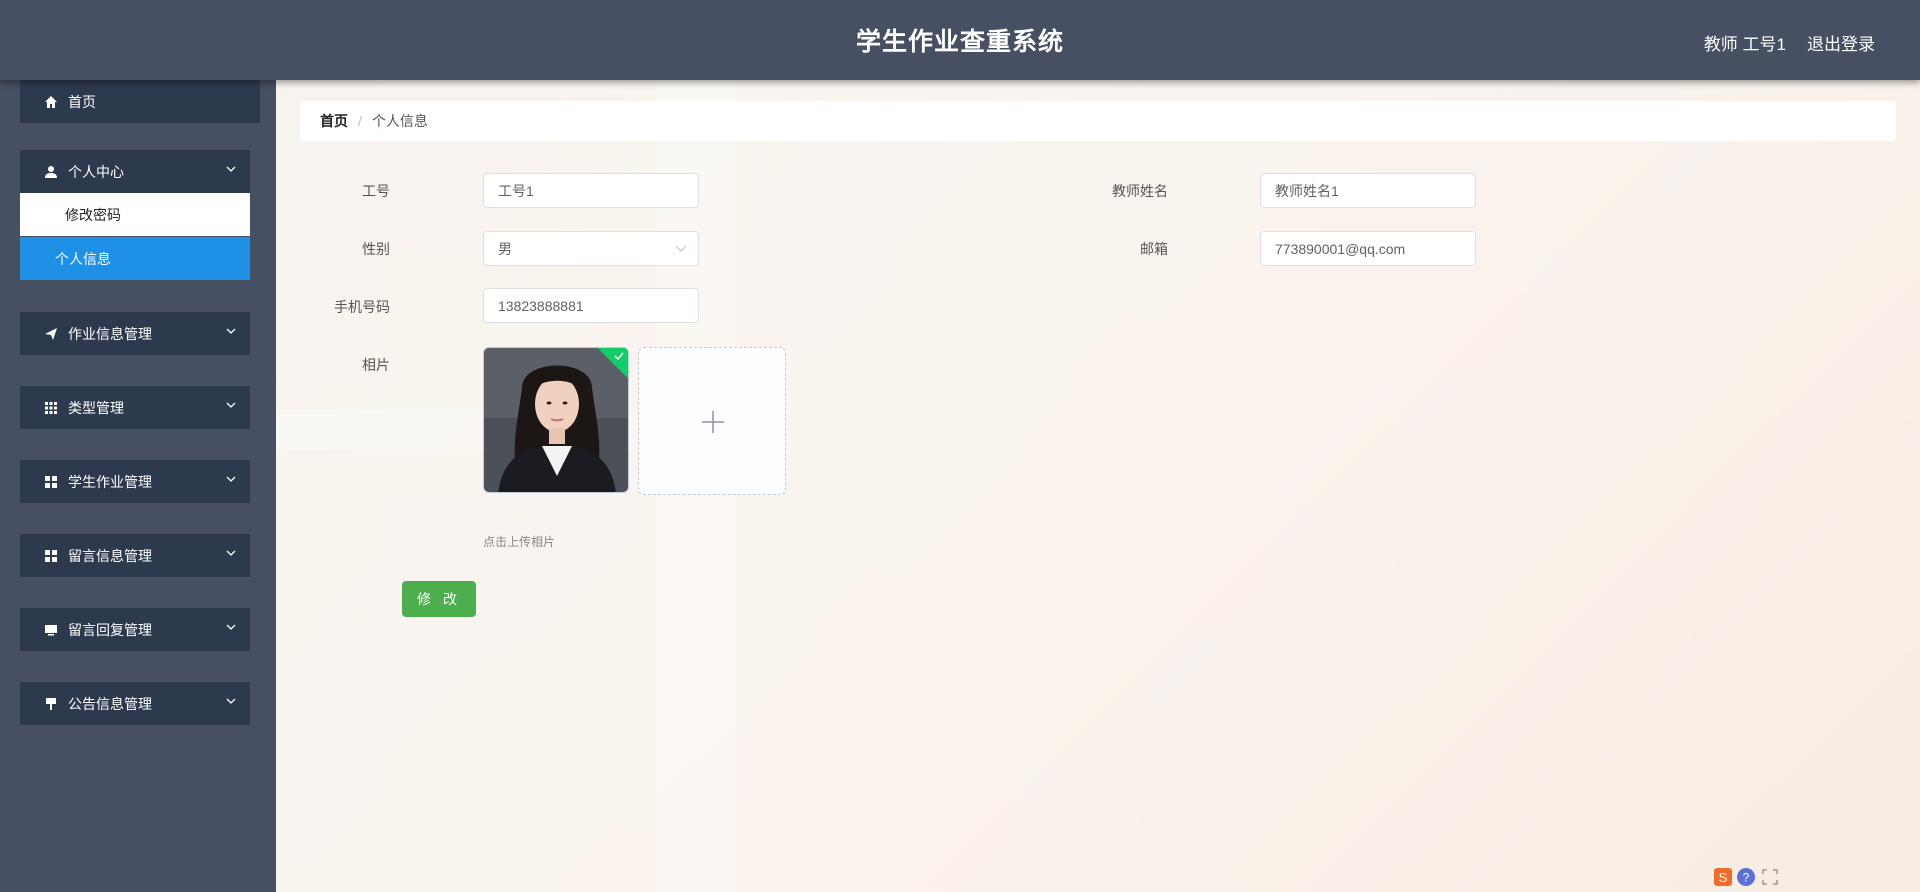 The height and width of the screenshot is (892, 1920). What do you see at coordinates (334, 121) in the screenshot?
I see `breadcrumb-home: 首页` at bounding box center [334, 121].